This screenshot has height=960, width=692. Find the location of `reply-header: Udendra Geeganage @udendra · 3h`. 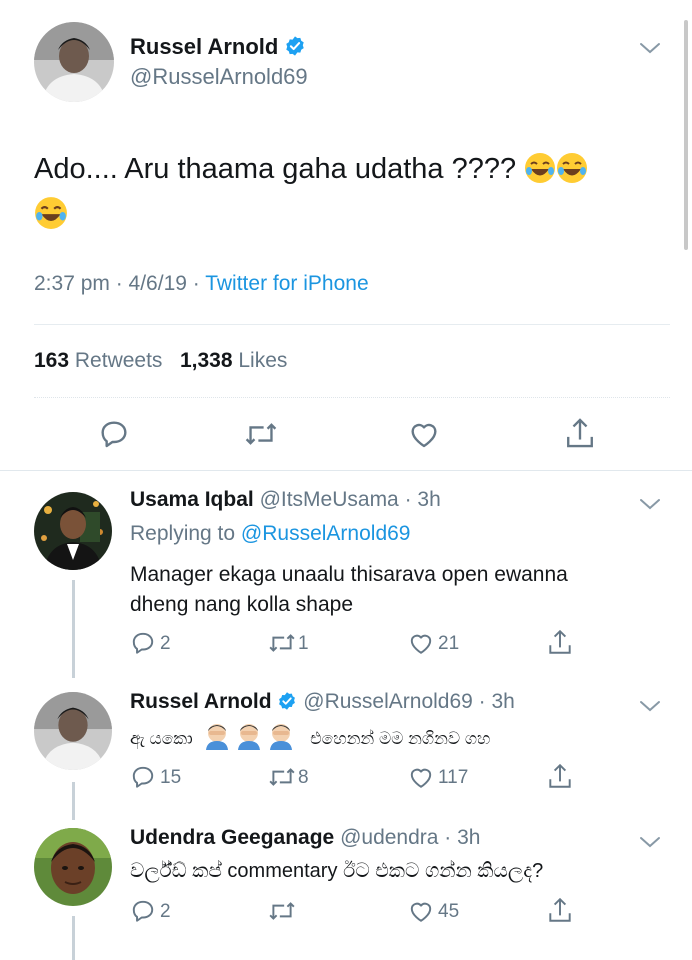

reply-header: Udendra Geeganage @udendra · 3h is located at coordinates (305, 838).